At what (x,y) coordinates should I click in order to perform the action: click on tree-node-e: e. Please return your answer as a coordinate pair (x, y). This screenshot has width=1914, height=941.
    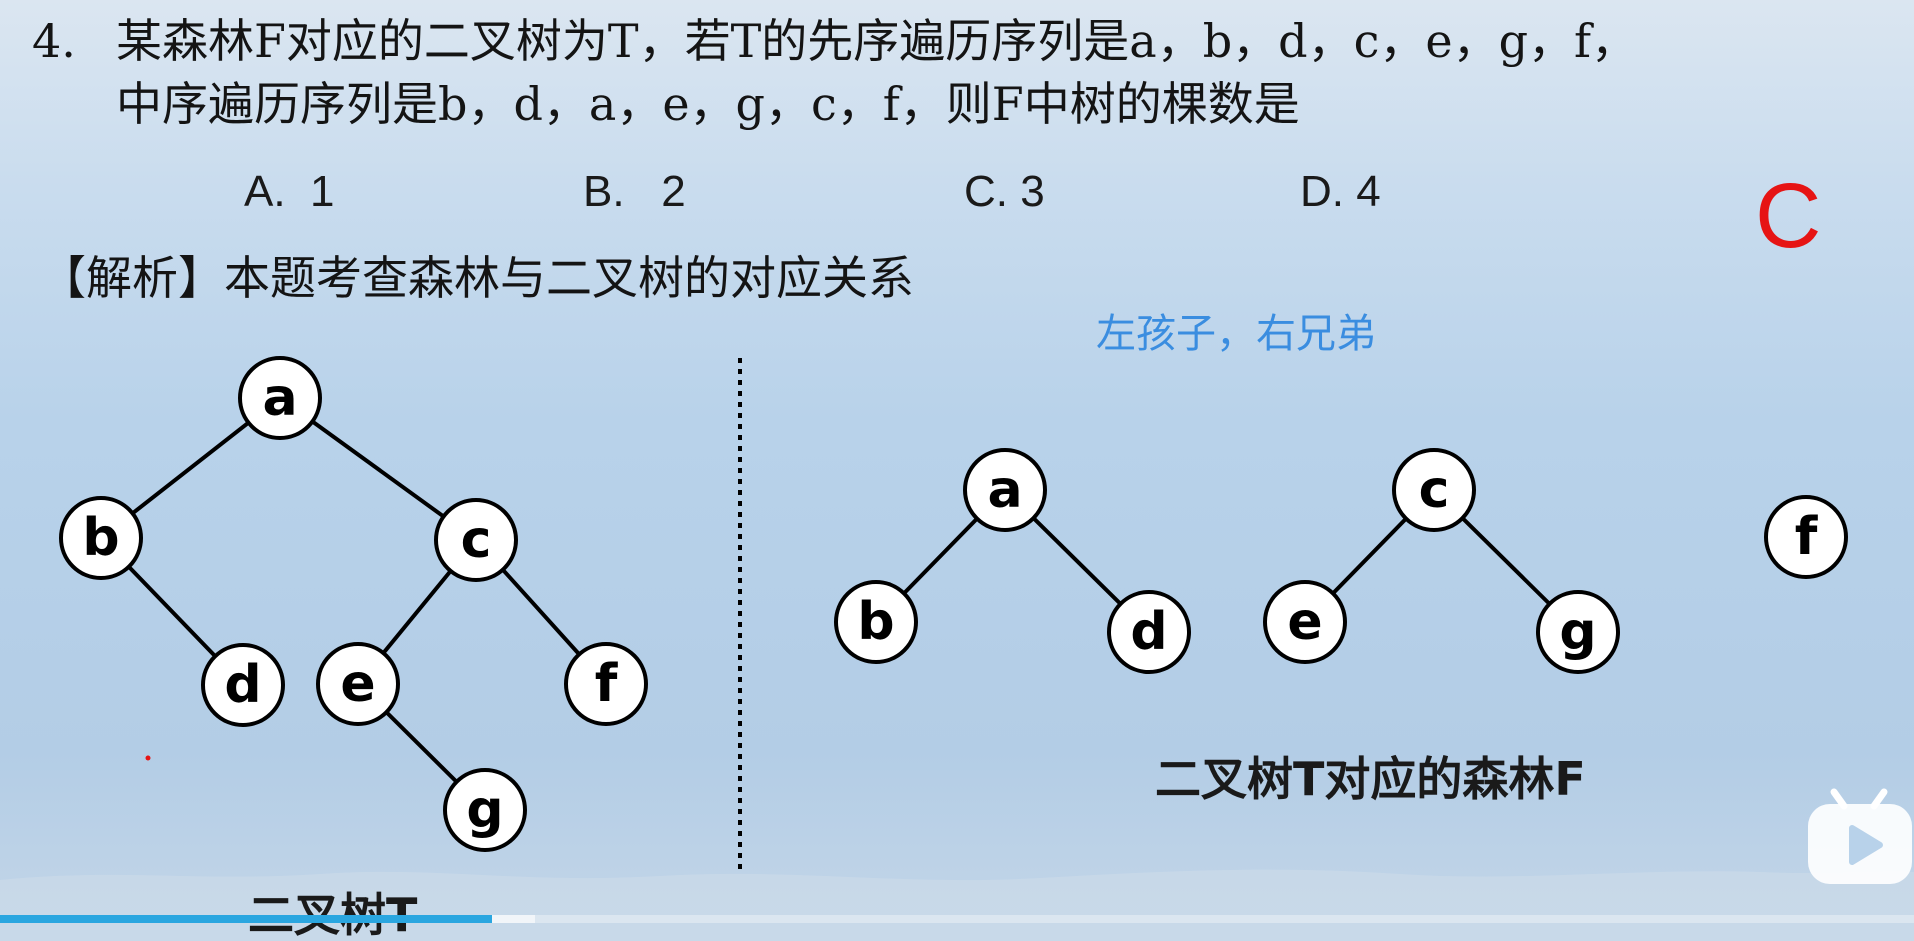
    Looking at the image, I should click on (358, 684).